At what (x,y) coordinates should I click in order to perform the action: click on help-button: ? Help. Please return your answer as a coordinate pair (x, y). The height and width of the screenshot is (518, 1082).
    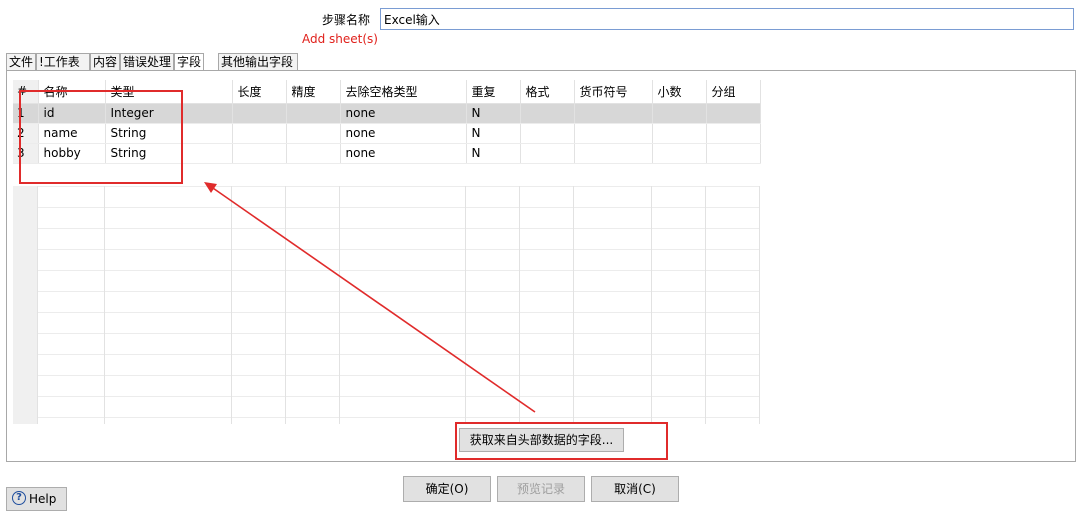
    Looking at the image, I should click on (36, 499).